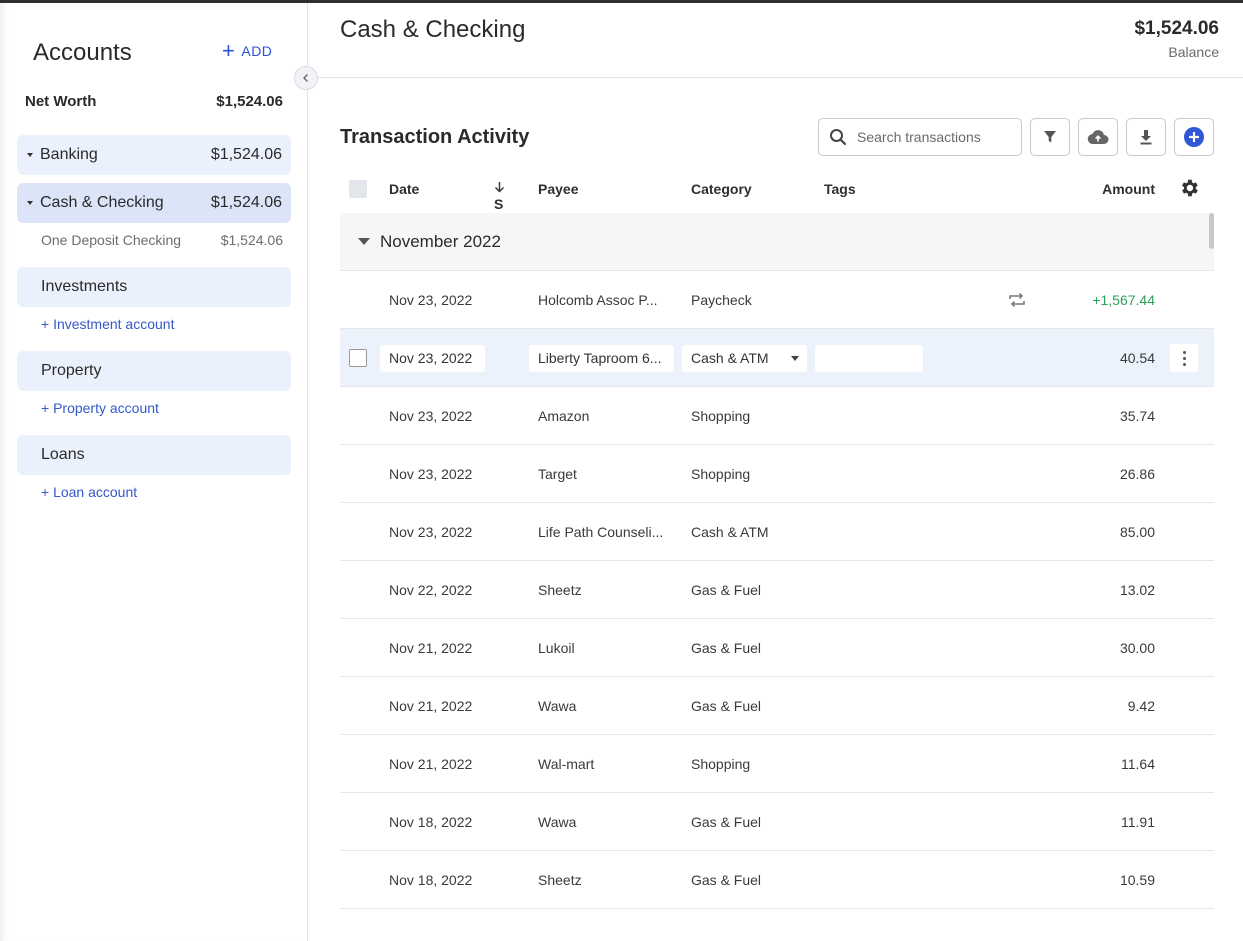 The height and width of the screenshot is (941, 1243). Describe the element at coordinates (1138, 764) in the screenshot. I see `row-amount: 11.64` at that location.